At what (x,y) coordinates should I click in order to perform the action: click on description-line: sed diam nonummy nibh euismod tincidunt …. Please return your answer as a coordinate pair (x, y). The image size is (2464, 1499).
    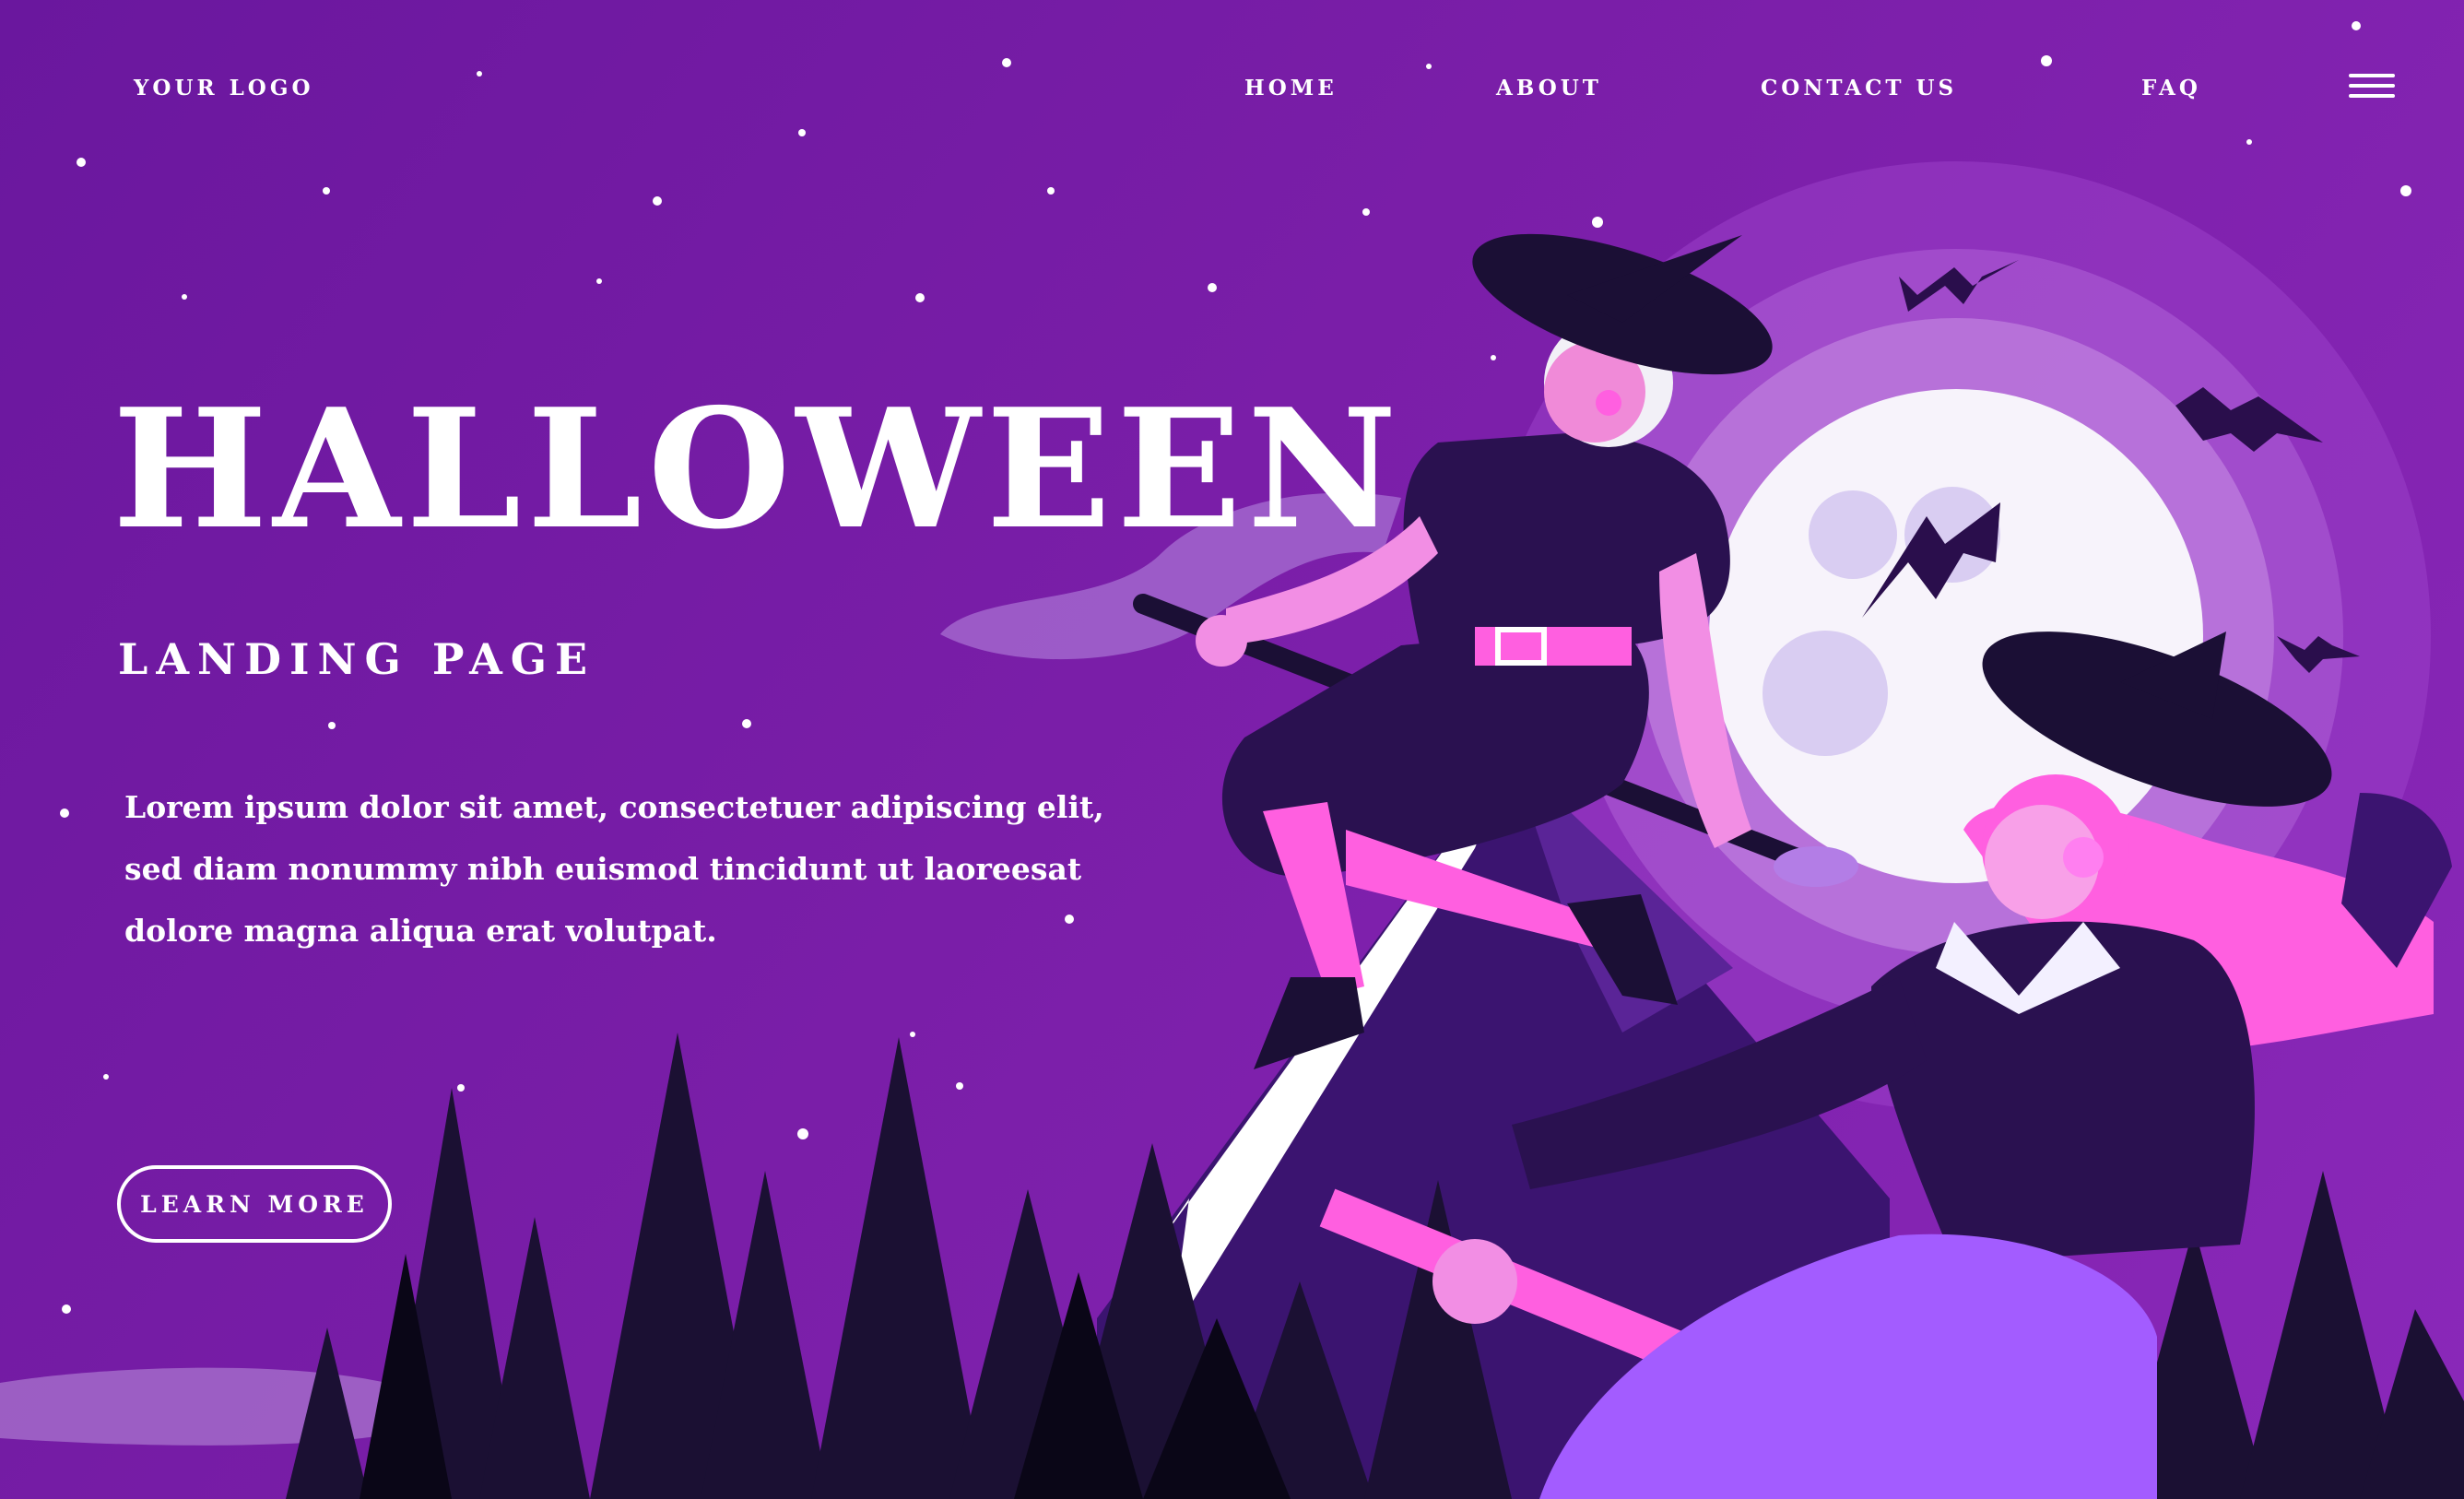
    Looking at the image, I should click on (603, 869).